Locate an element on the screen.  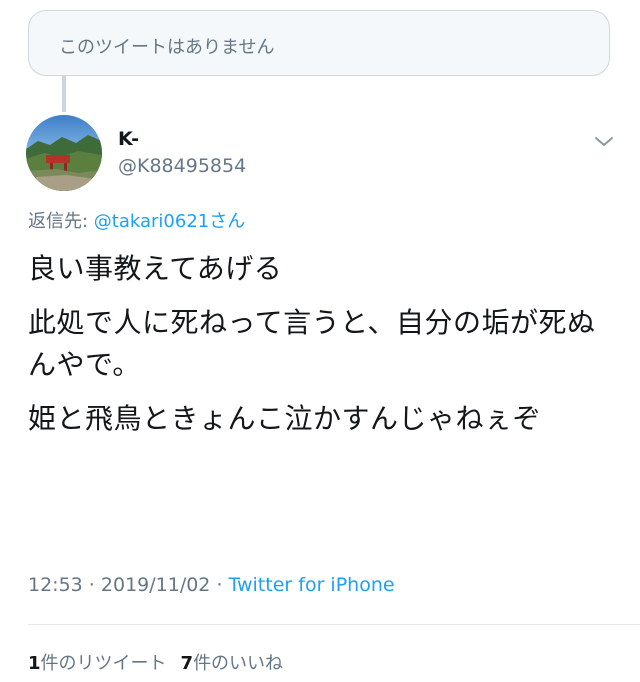
tweet-date: 2019/11/02 is located at coordinates (155, 585).